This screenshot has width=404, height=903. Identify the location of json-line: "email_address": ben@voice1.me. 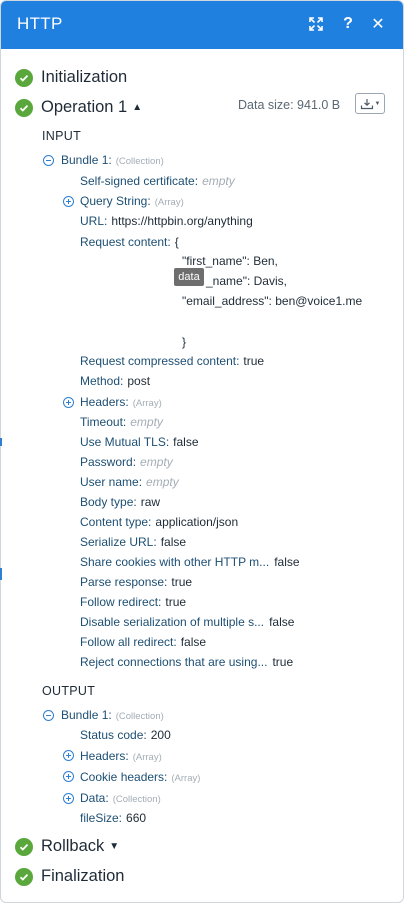
(272, 301).